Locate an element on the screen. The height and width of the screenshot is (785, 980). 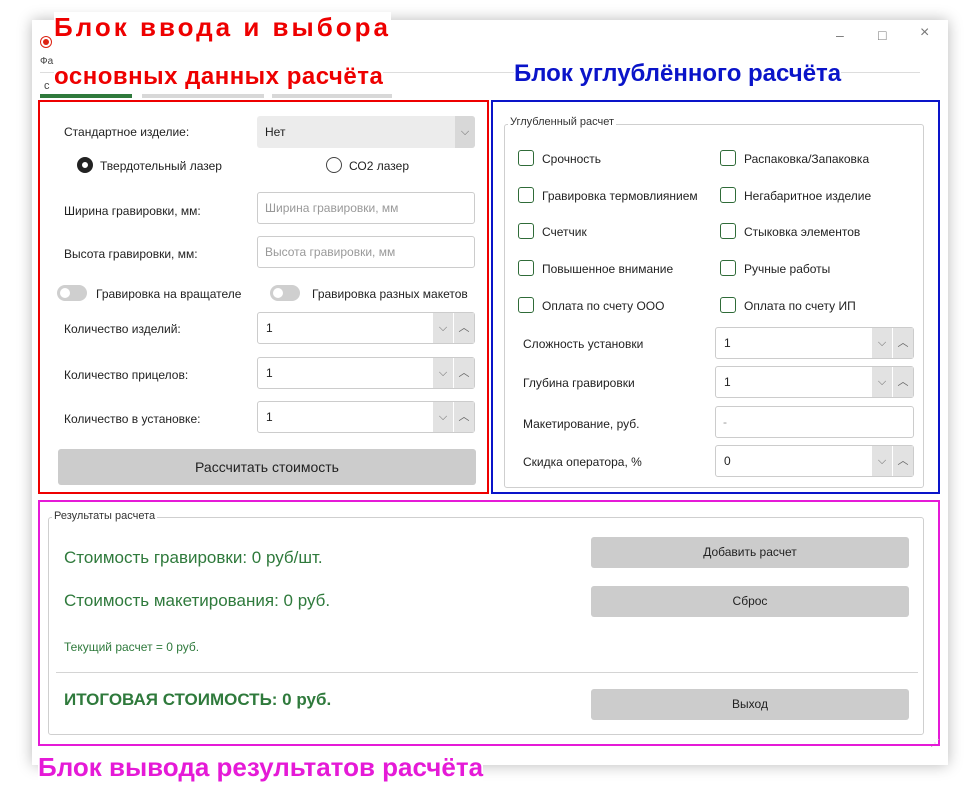
exit-button: Выход is located at coordinates (750, 704).